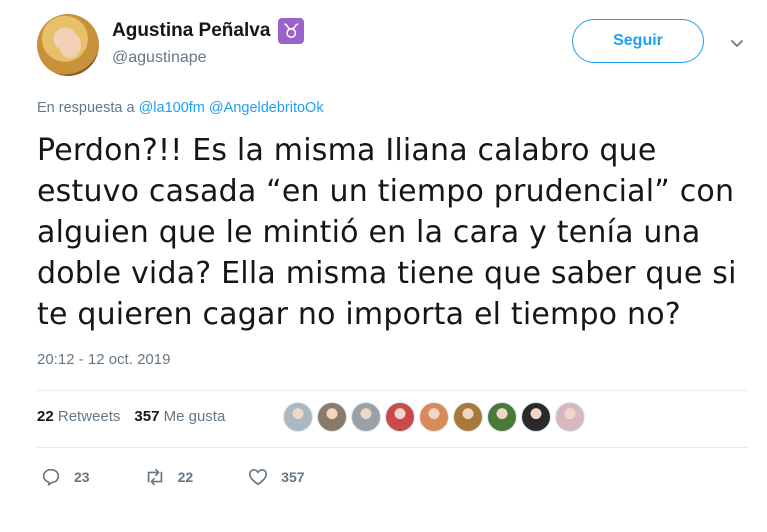 Image resolution: width=767 pixels, height=532 pixels. I want to click on like-action: 357, so click(276, 477).